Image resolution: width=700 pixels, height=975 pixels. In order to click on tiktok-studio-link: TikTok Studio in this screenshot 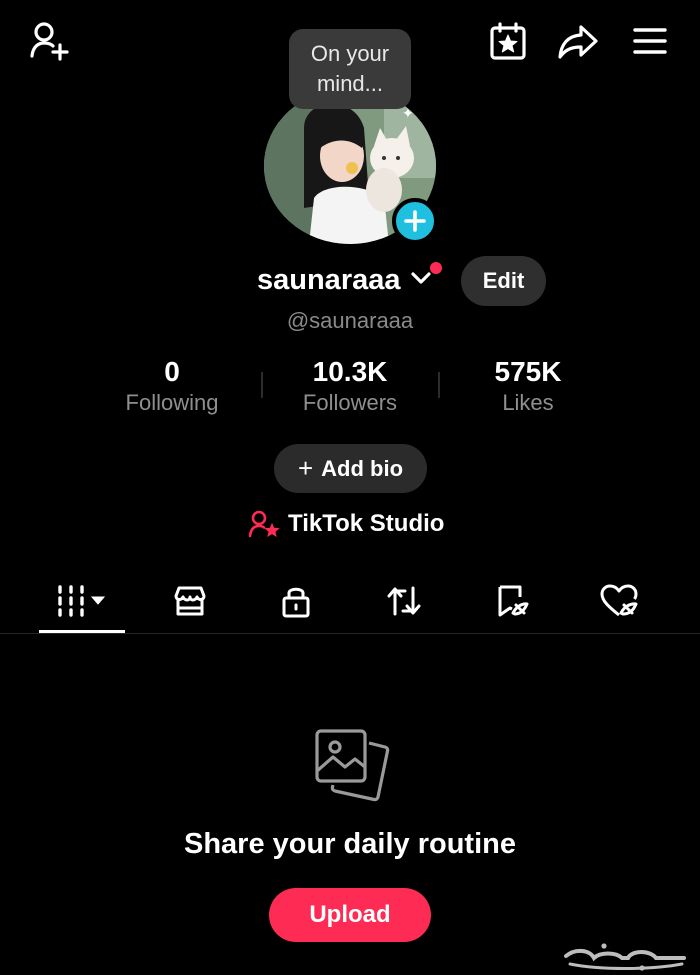, I will do `click(346, 524)`.